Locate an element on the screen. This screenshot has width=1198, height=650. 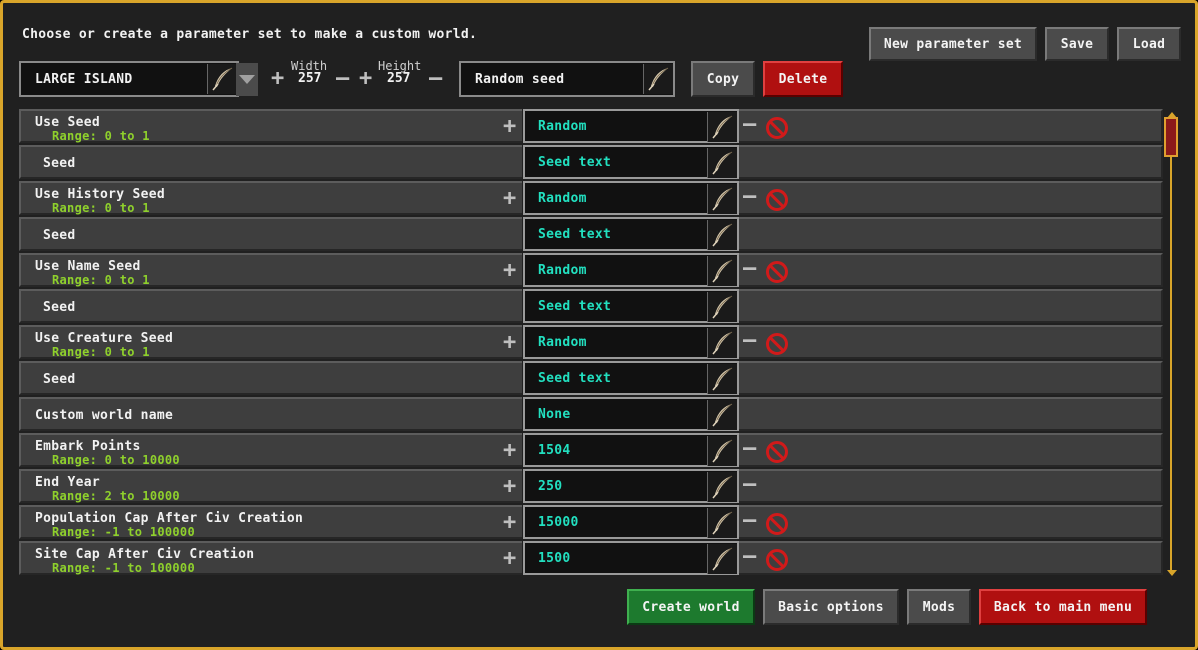
parameter-label-cell: Use Creature Seed Range: 0 to 1 + is located at coordinates (270, 342).